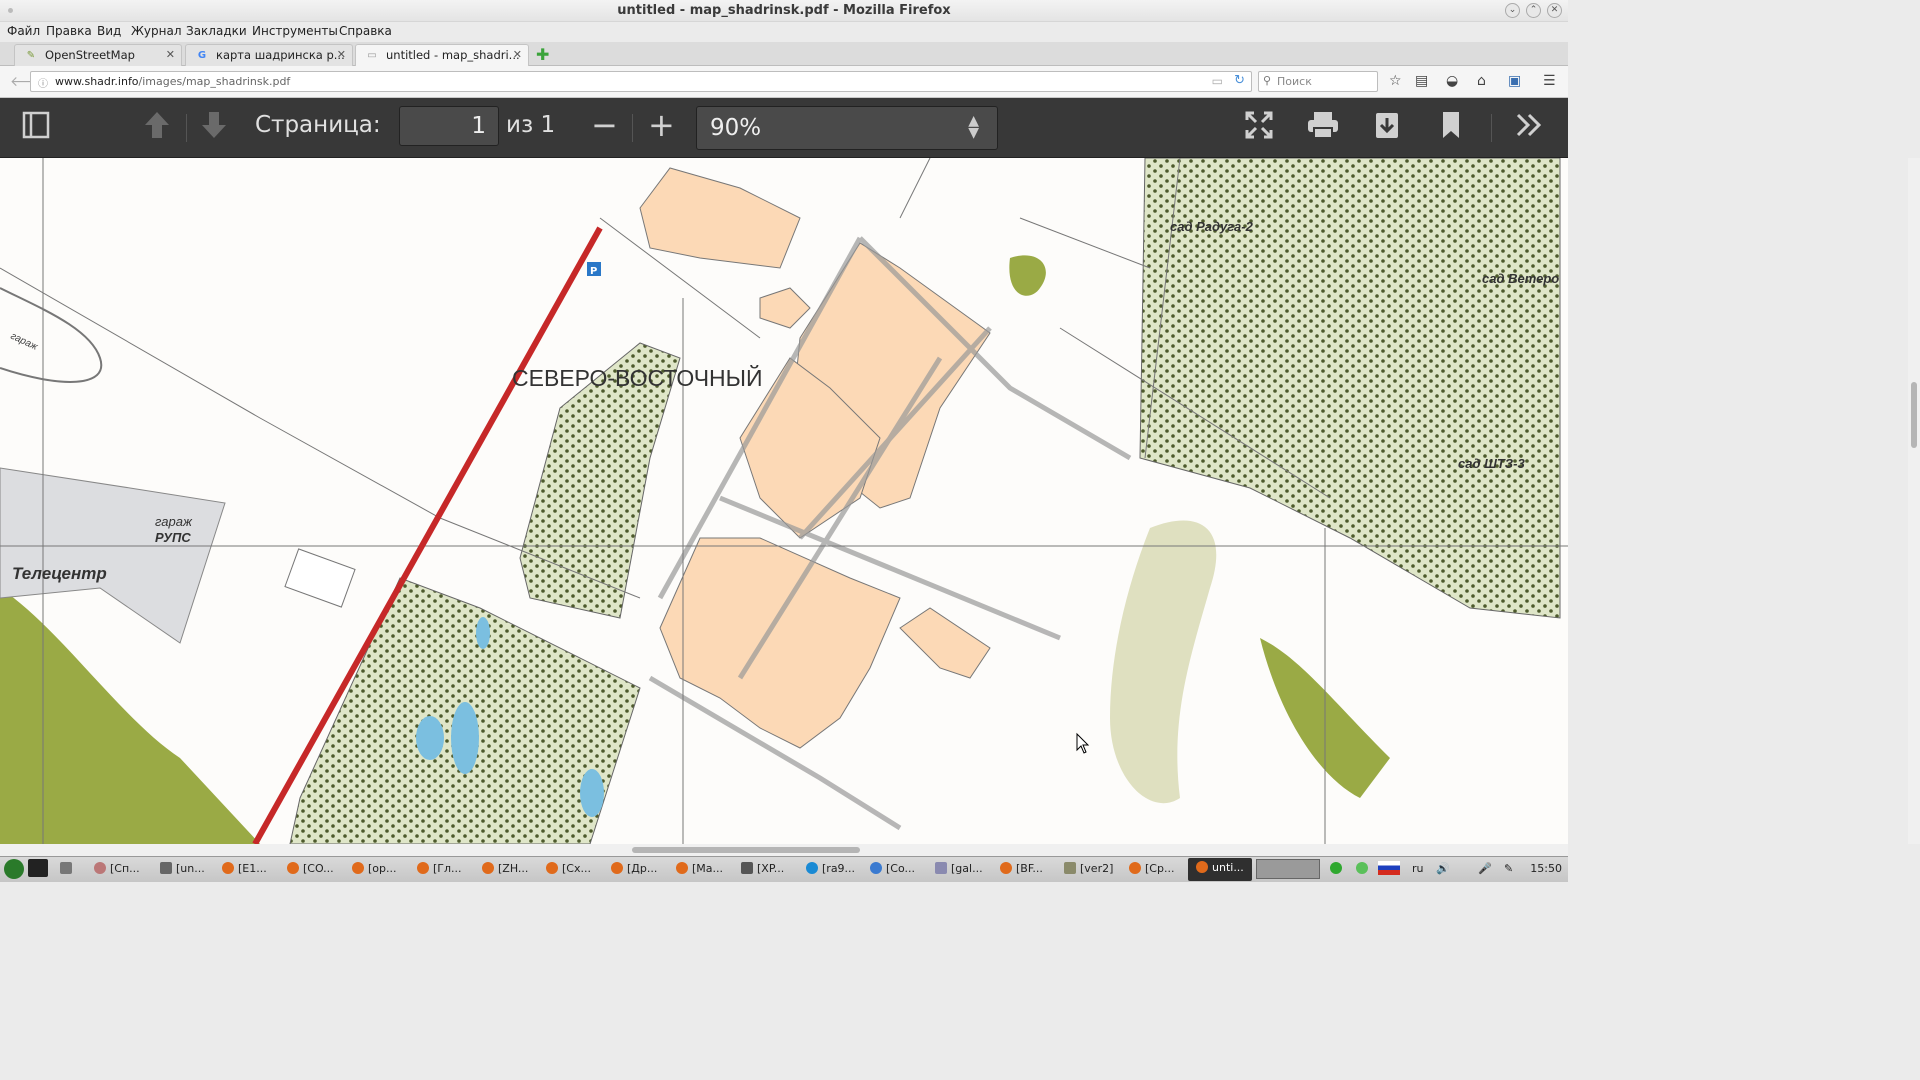 Image resolution: width=1920 pixels, height=1080 pixels. I want to click on tab-pdf: ▭ untitled - map_shadri... ✕, so click(442, 55).